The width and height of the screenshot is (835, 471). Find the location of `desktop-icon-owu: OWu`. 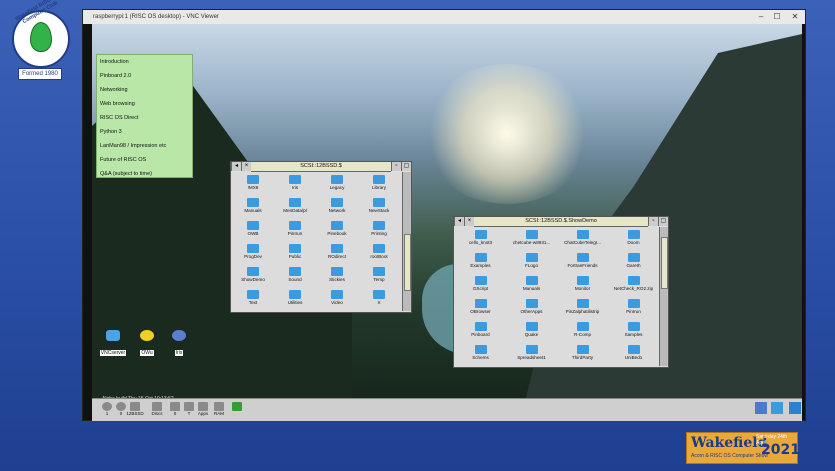

desktop-icon-owu: OWu is located at coordinates (147, 344).